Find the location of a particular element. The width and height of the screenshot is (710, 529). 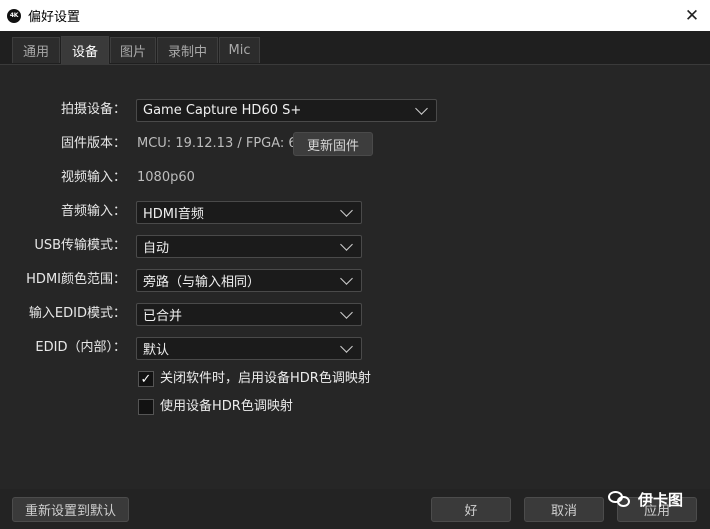

audio-input-label: 音频输入： is located at coordinates (93, 211).